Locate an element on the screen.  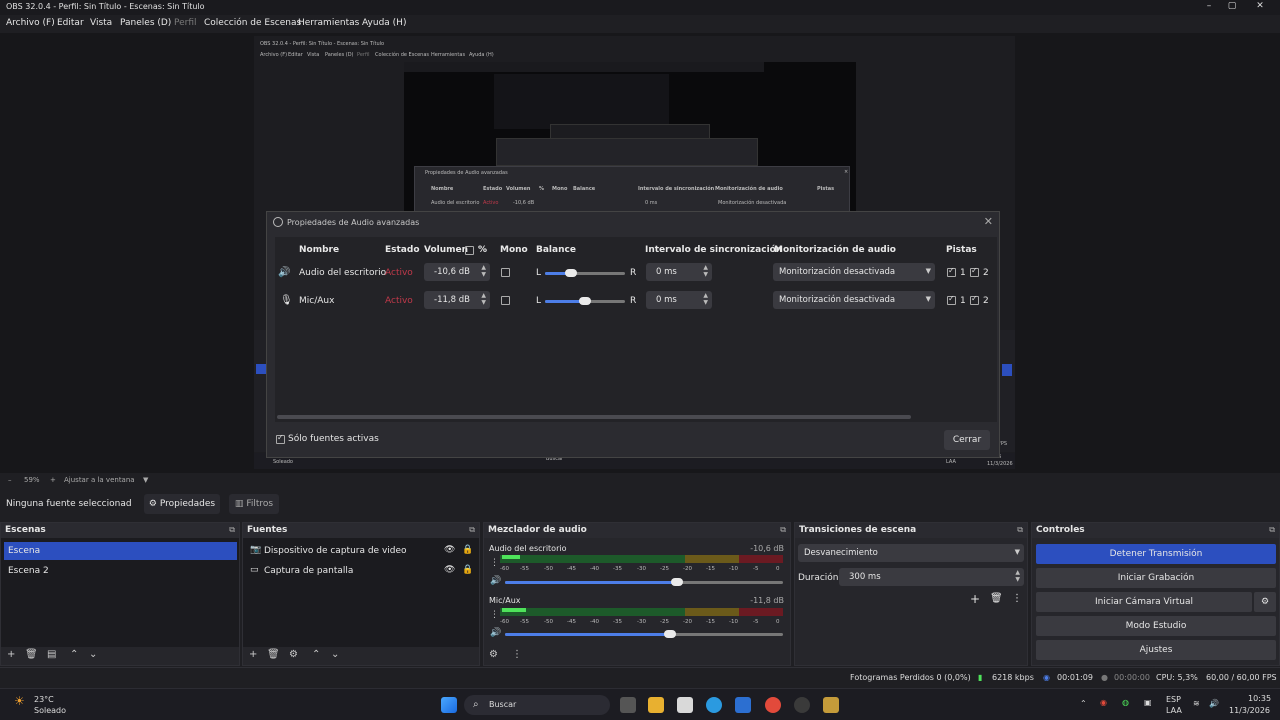
file-explorer-icon is located at coordinates (656, 705).